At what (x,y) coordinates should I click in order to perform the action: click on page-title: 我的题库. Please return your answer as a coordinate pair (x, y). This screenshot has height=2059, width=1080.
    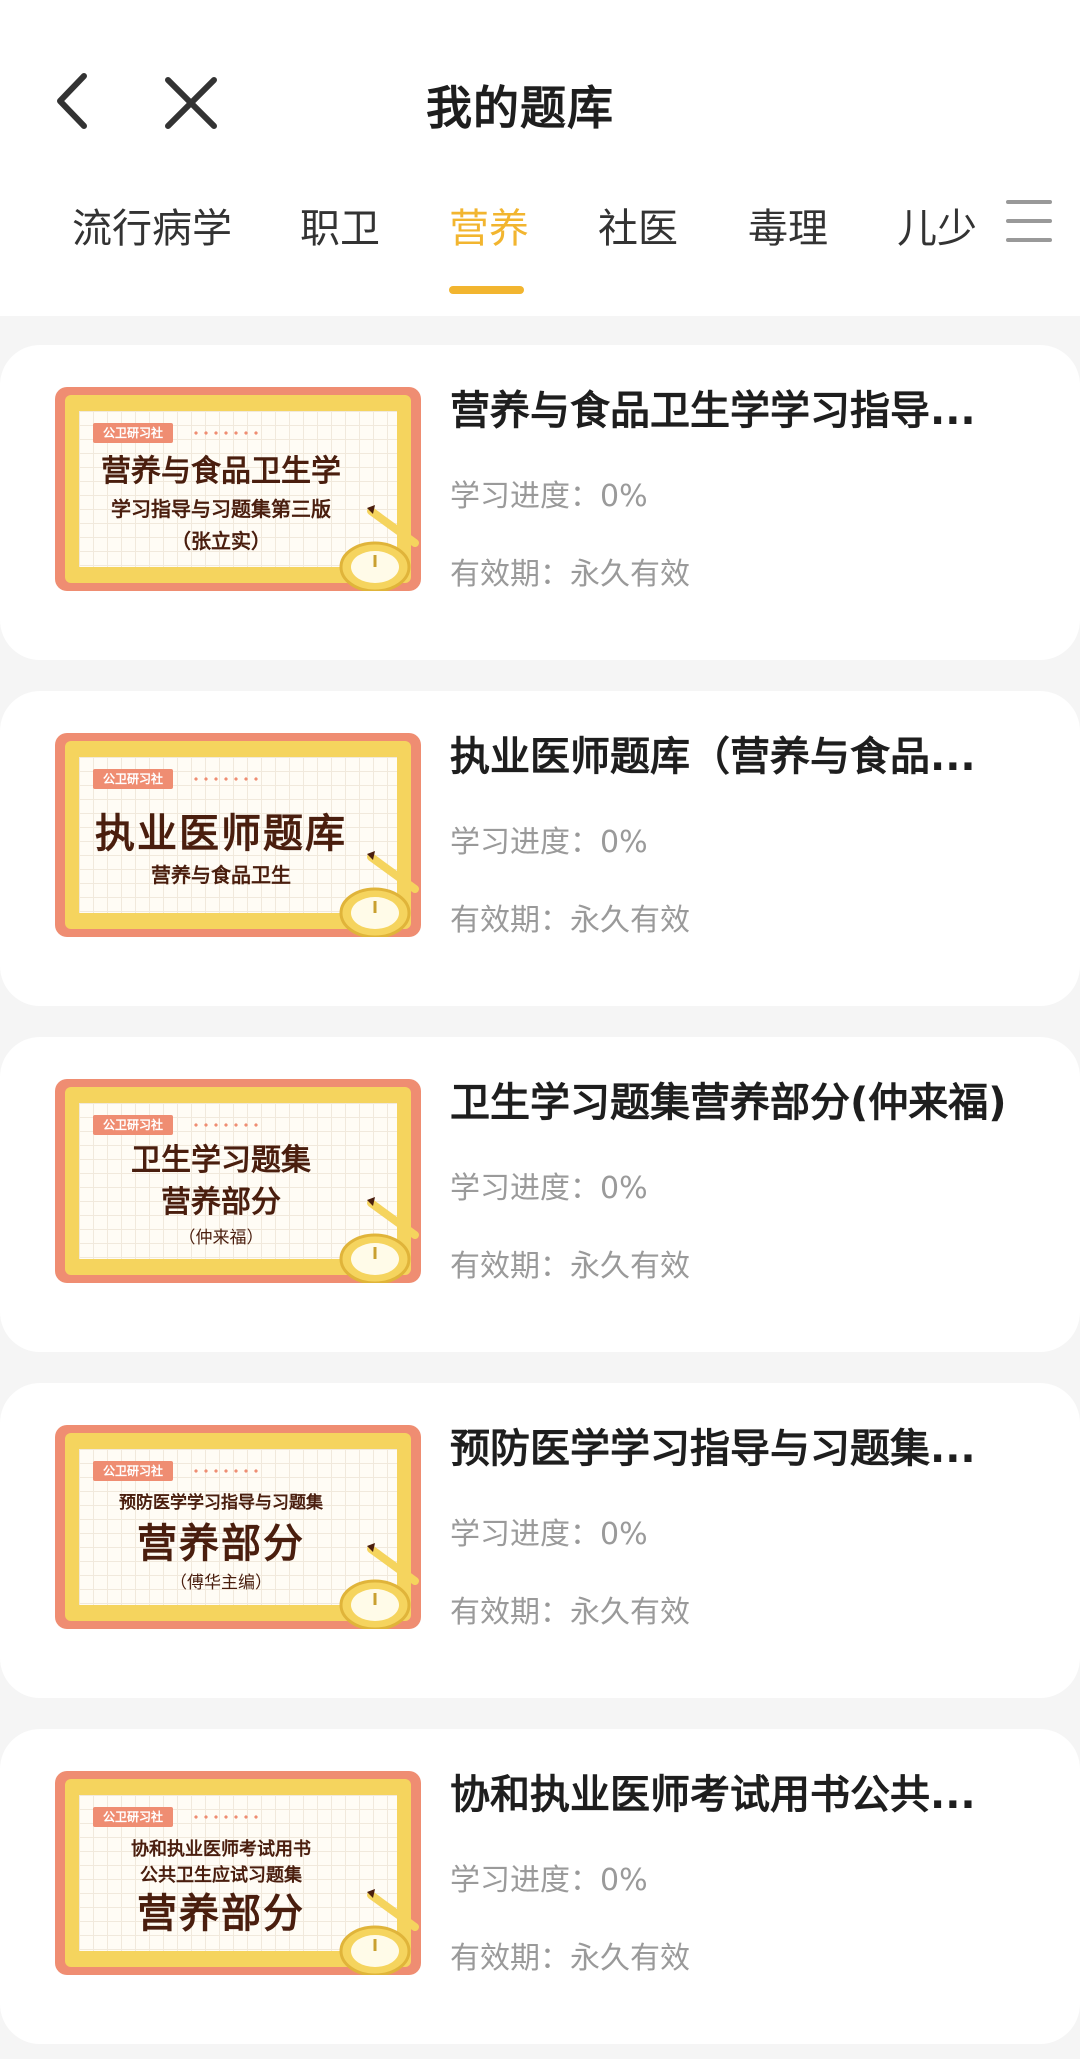
    Looking at the image, I should click on (520, 108).